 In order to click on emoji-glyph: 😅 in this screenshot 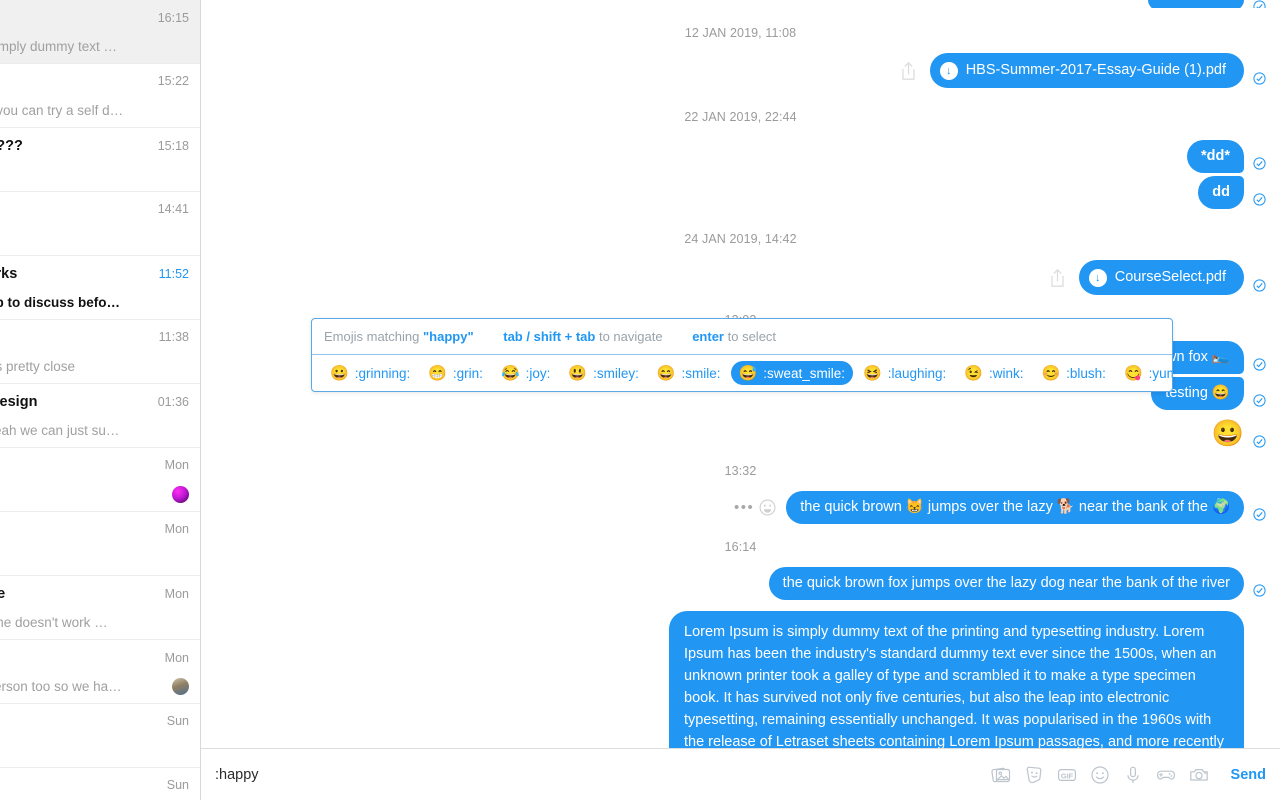, I will do `click(748, 373)`.